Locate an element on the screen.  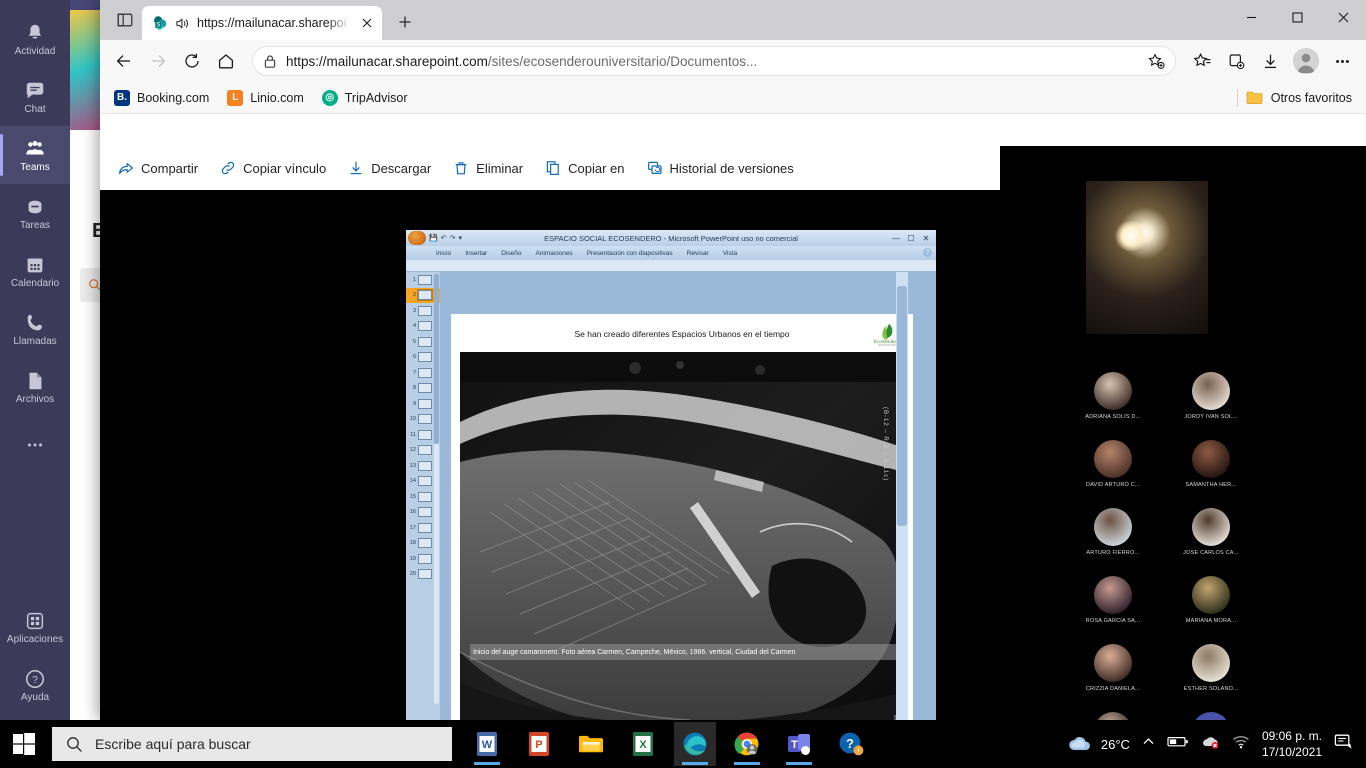
maximize-button is located at coordinates (1297, 17).